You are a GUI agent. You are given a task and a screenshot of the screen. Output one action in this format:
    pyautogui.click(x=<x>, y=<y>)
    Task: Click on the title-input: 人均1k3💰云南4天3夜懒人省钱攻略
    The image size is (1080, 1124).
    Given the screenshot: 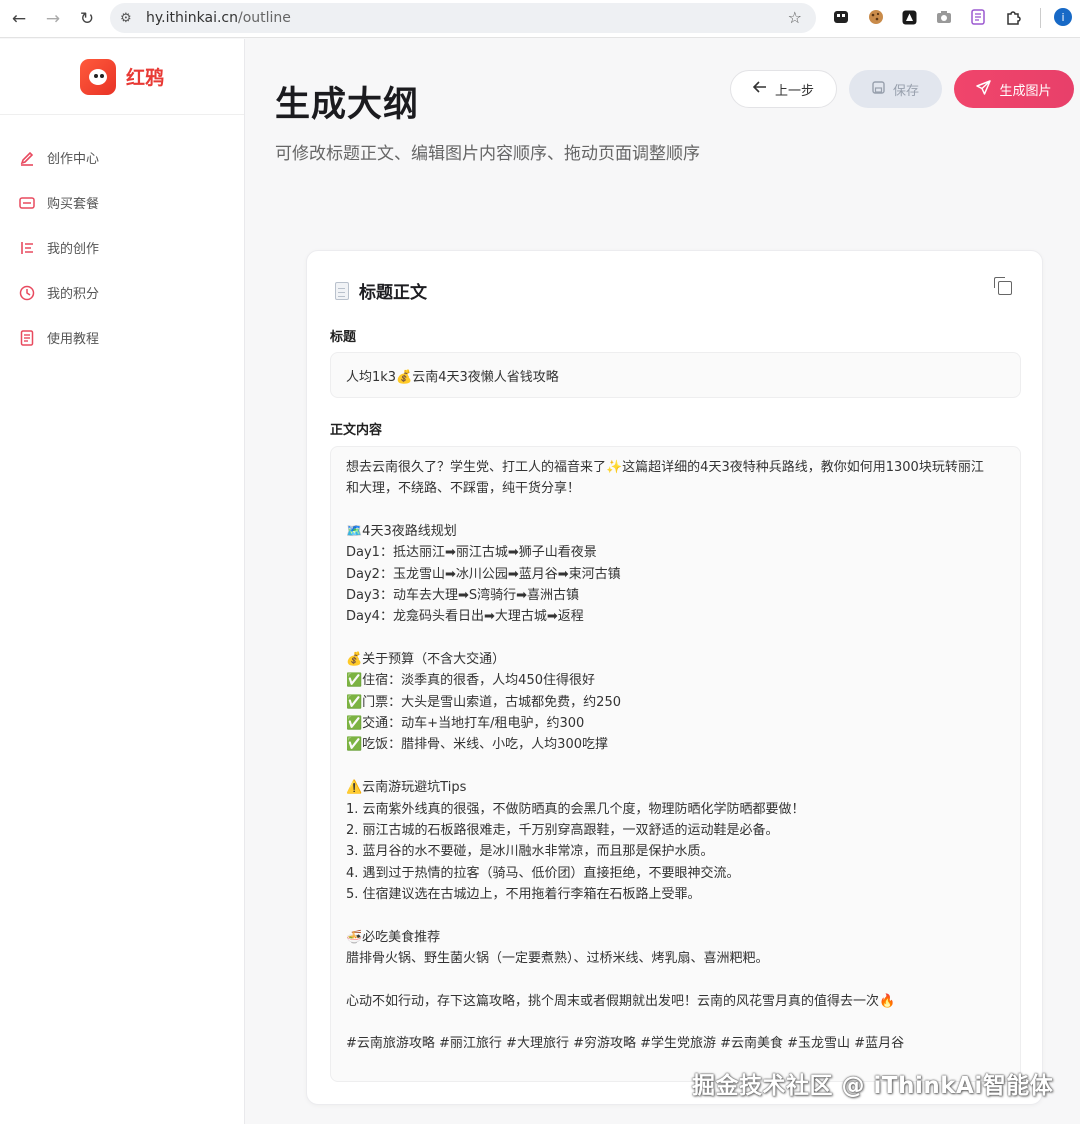 What is the action you would take?
    pyautogui.click(x=675, y=375)
    